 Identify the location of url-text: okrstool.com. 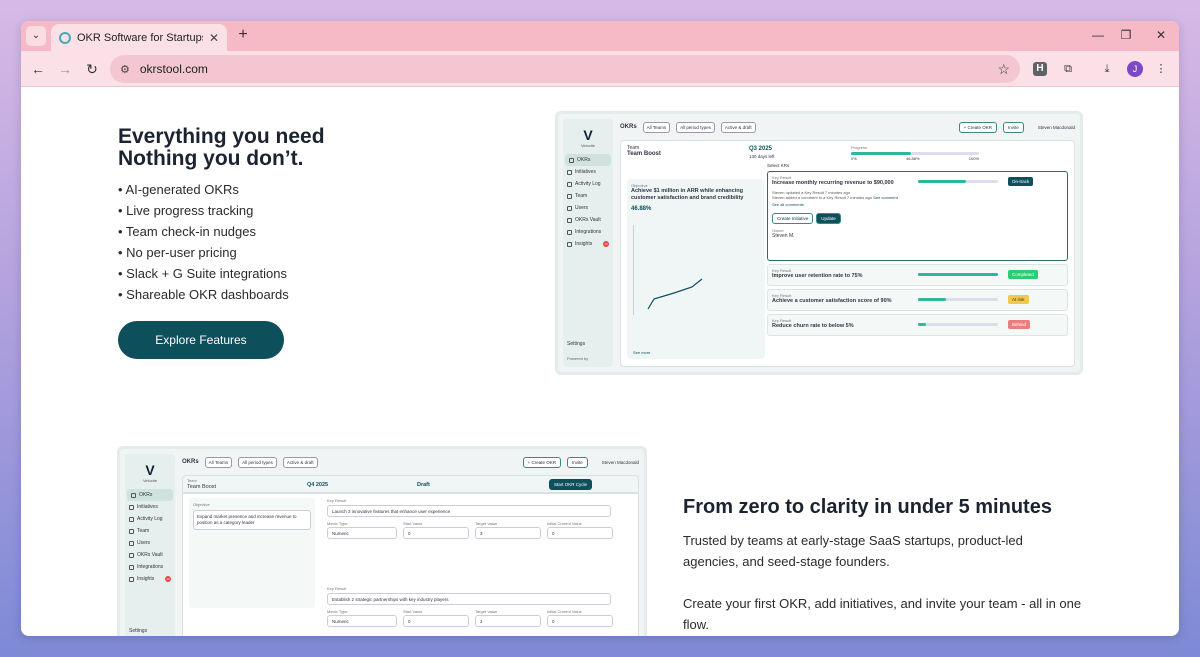
(564, 69).